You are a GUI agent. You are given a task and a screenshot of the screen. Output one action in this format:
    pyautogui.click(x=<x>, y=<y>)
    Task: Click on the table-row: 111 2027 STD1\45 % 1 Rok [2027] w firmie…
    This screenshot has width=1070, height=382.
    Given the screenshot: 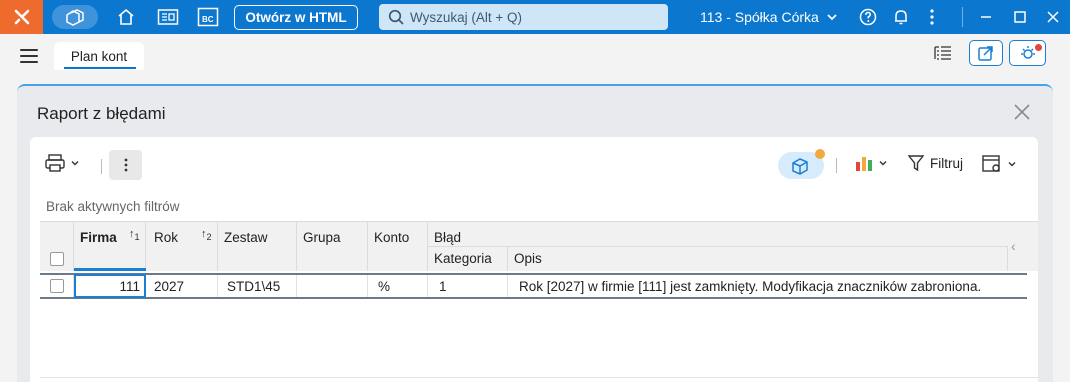 What is the action you would take?
    pyautogui.click(x=533, y=286)
    